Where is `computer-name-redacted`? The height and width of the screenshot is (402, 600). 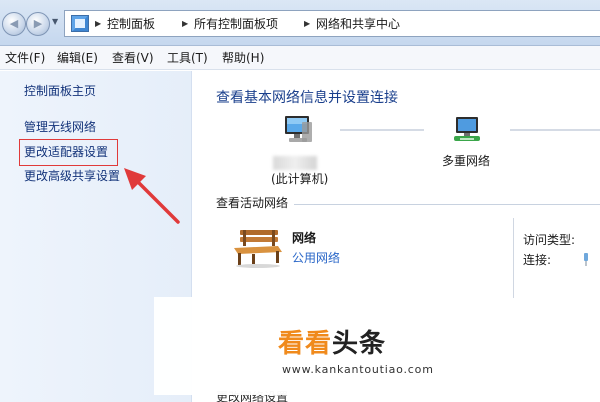
computer-name-redacted is located at coordinates (295, 163).